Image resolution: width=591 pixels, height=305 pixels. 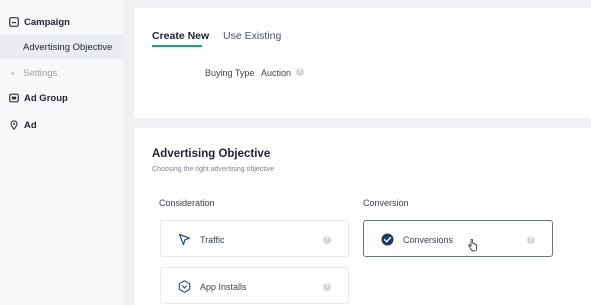 What do you see at coordinates (180, 36) in the screenshot?
I see `tab-create-new: Create New` at bounding box center [180, 36].